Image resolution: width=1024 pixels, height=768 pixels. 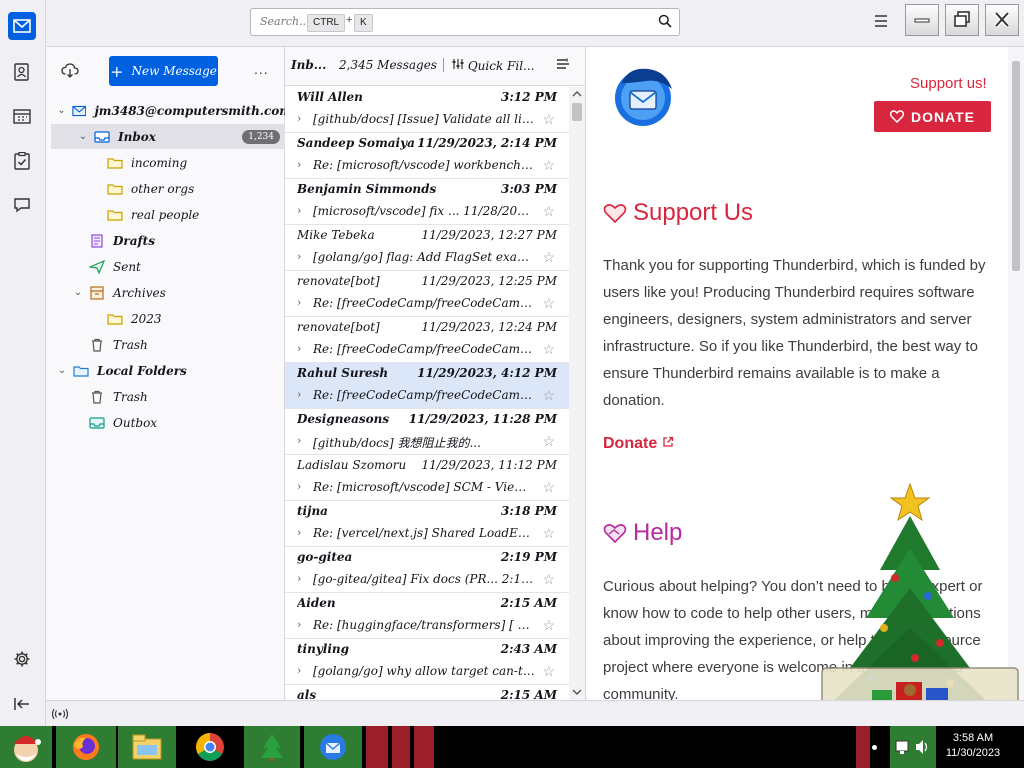 I want to click on list-display-options-icon, so click(x=563, y=65).